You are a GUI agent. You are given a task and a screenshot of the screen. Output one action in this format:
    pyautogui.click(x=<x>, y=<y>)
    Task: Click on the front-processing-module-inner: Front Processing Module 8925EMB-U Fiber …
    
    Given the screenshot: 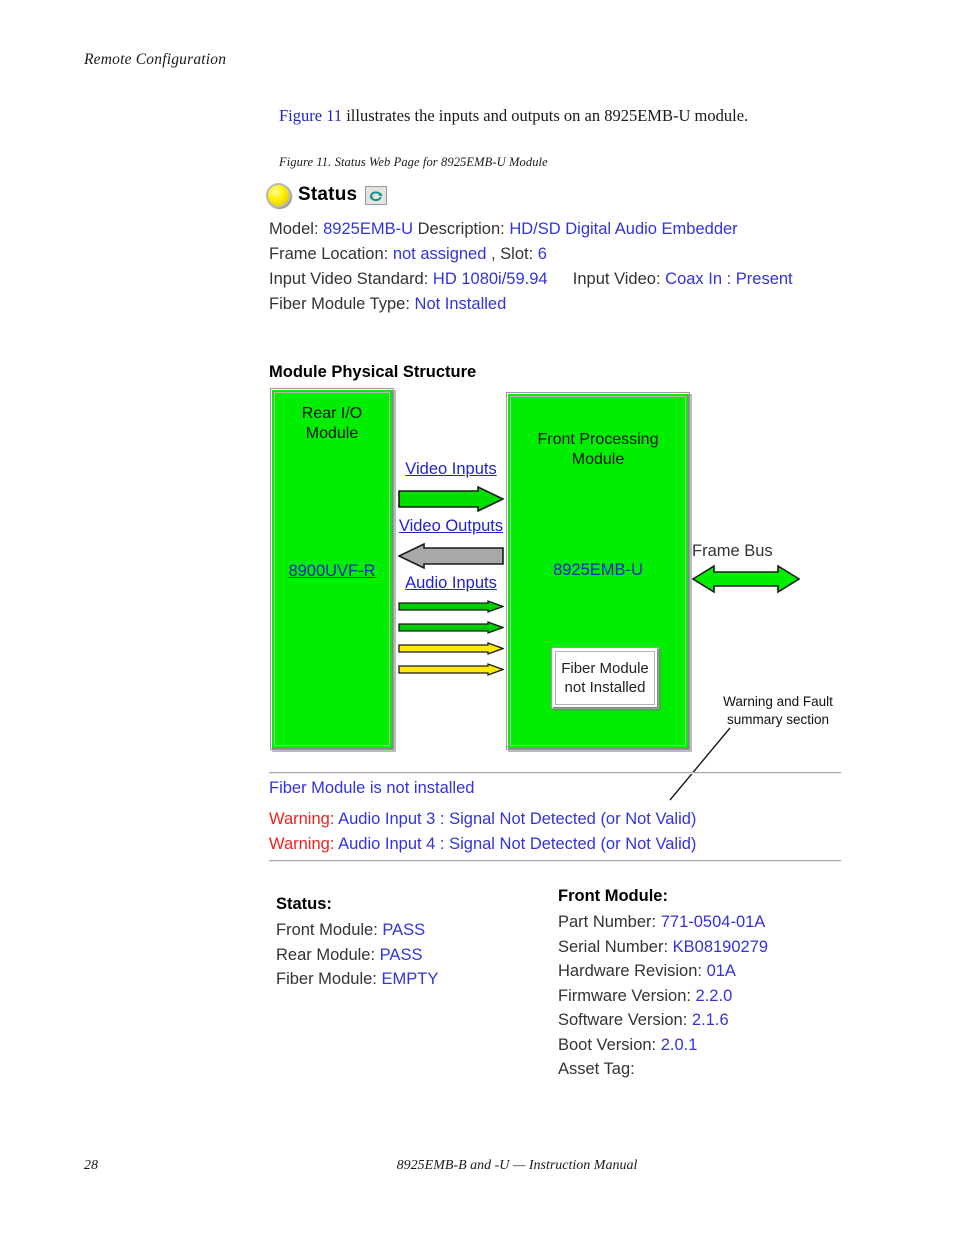 What is the action you would take?
    pyautogui.click(x=598, y=571)
    